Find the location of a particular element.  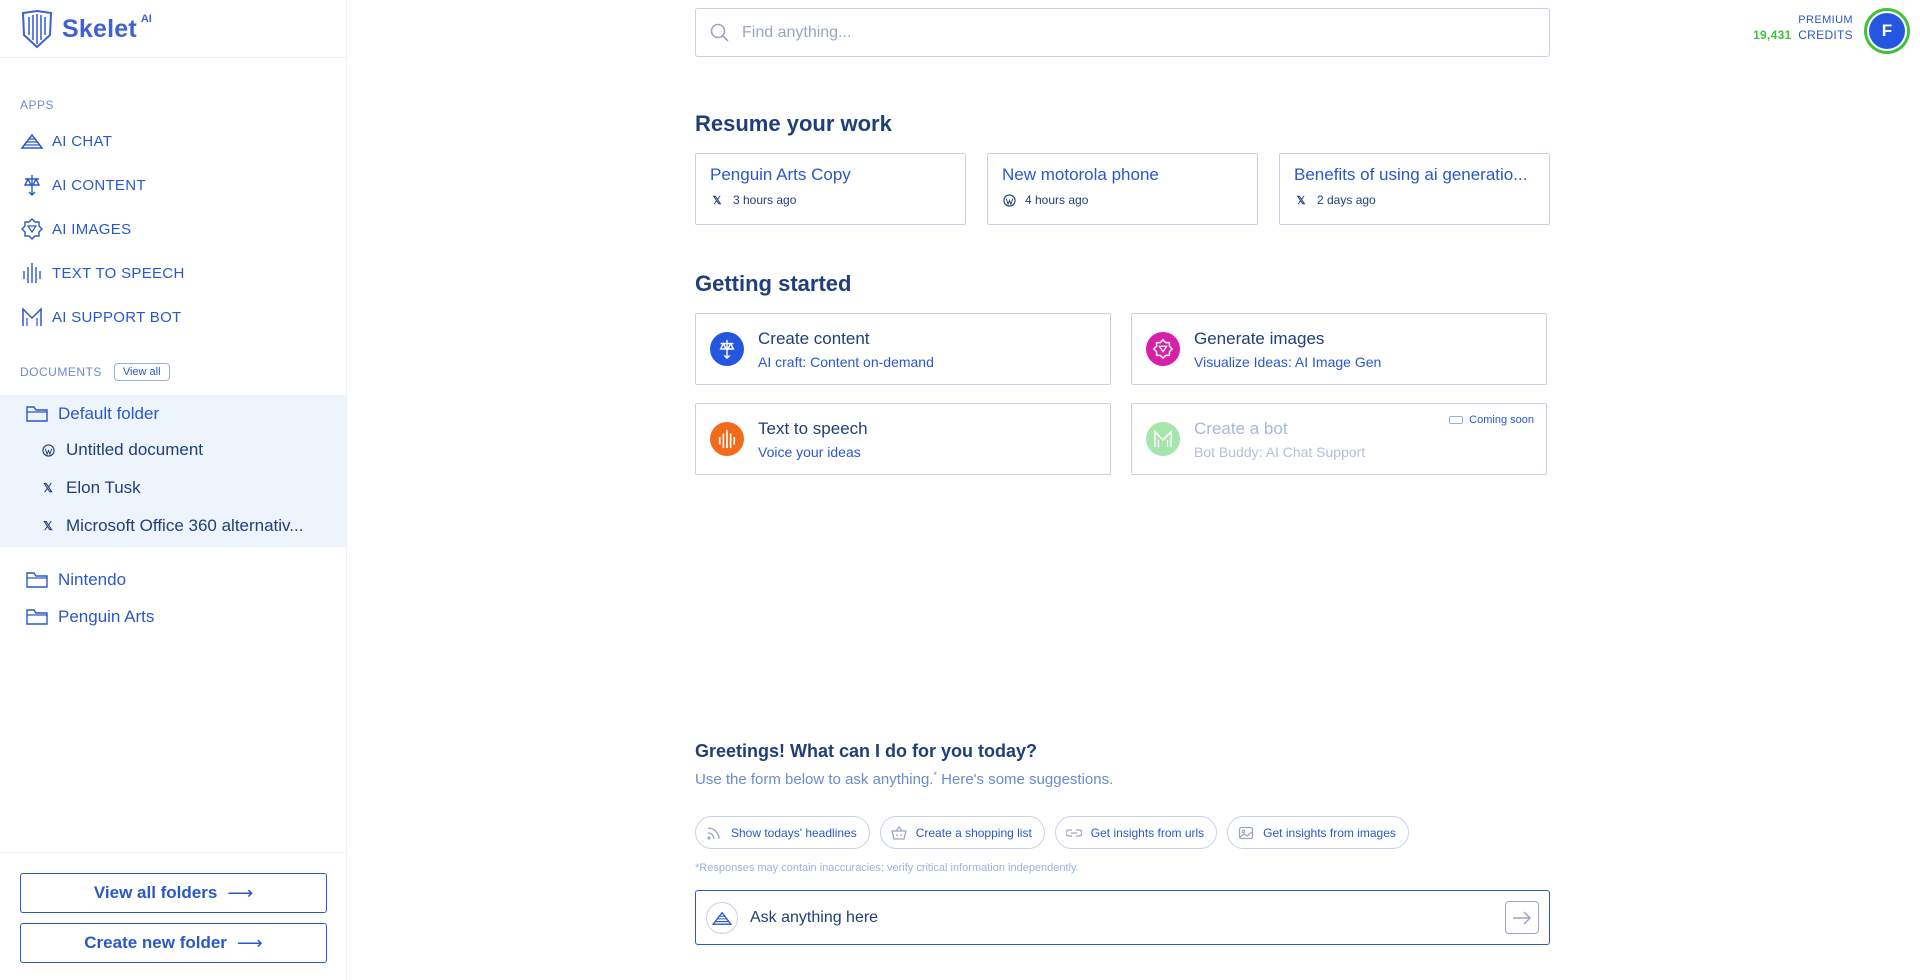

suggestion-chip-images: Get insights from images is located at coordinates (1318, 832).